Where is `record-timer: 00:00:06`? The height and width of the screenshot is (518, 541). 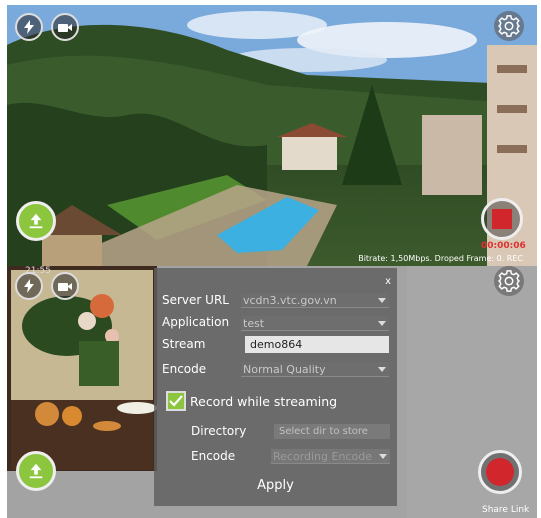
record-timer: 00:00:06 is located at coordinates (503, 246).